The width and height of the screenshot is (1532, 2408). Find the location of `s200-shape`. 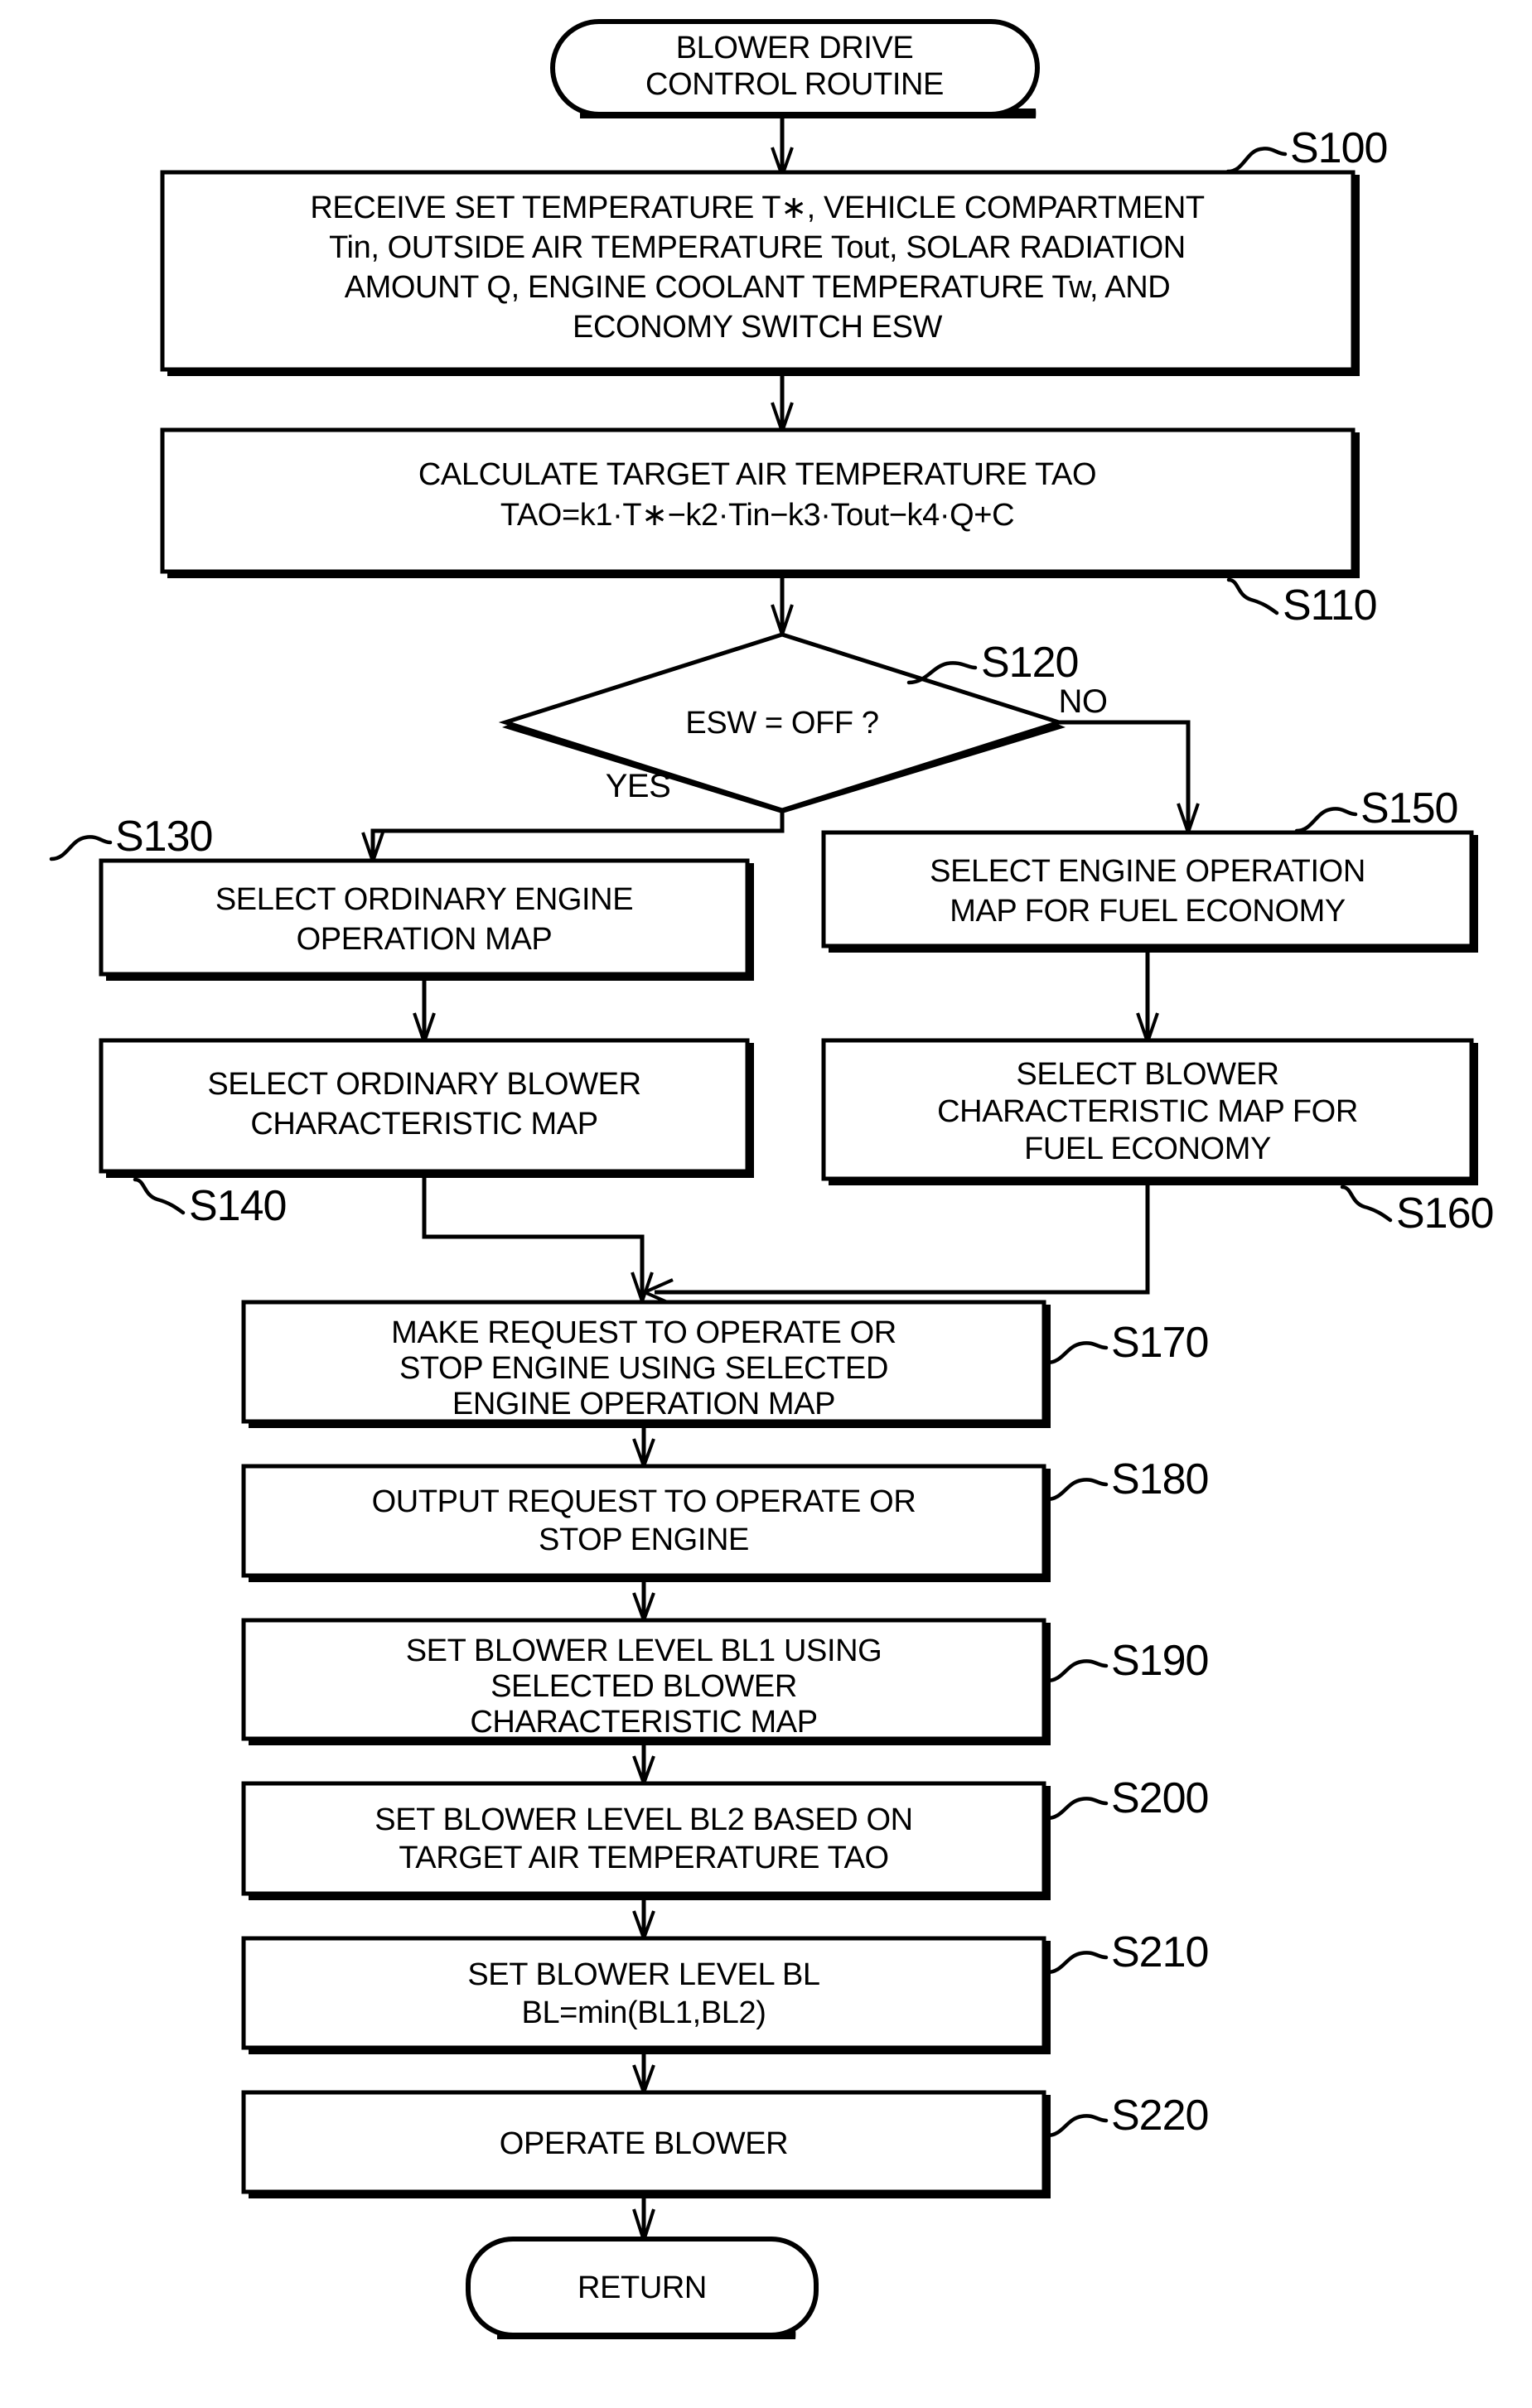

s200-shape is located at coordinates (643, 1838).